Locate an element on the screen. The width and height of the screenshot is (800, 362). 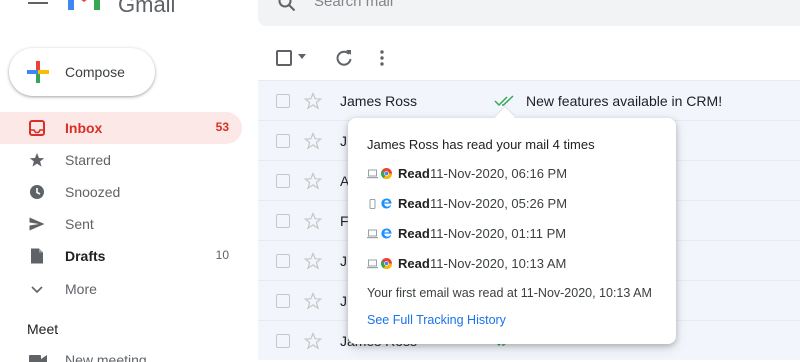
sidebar-item-sent: Sent is located at coordinates (121, 224).